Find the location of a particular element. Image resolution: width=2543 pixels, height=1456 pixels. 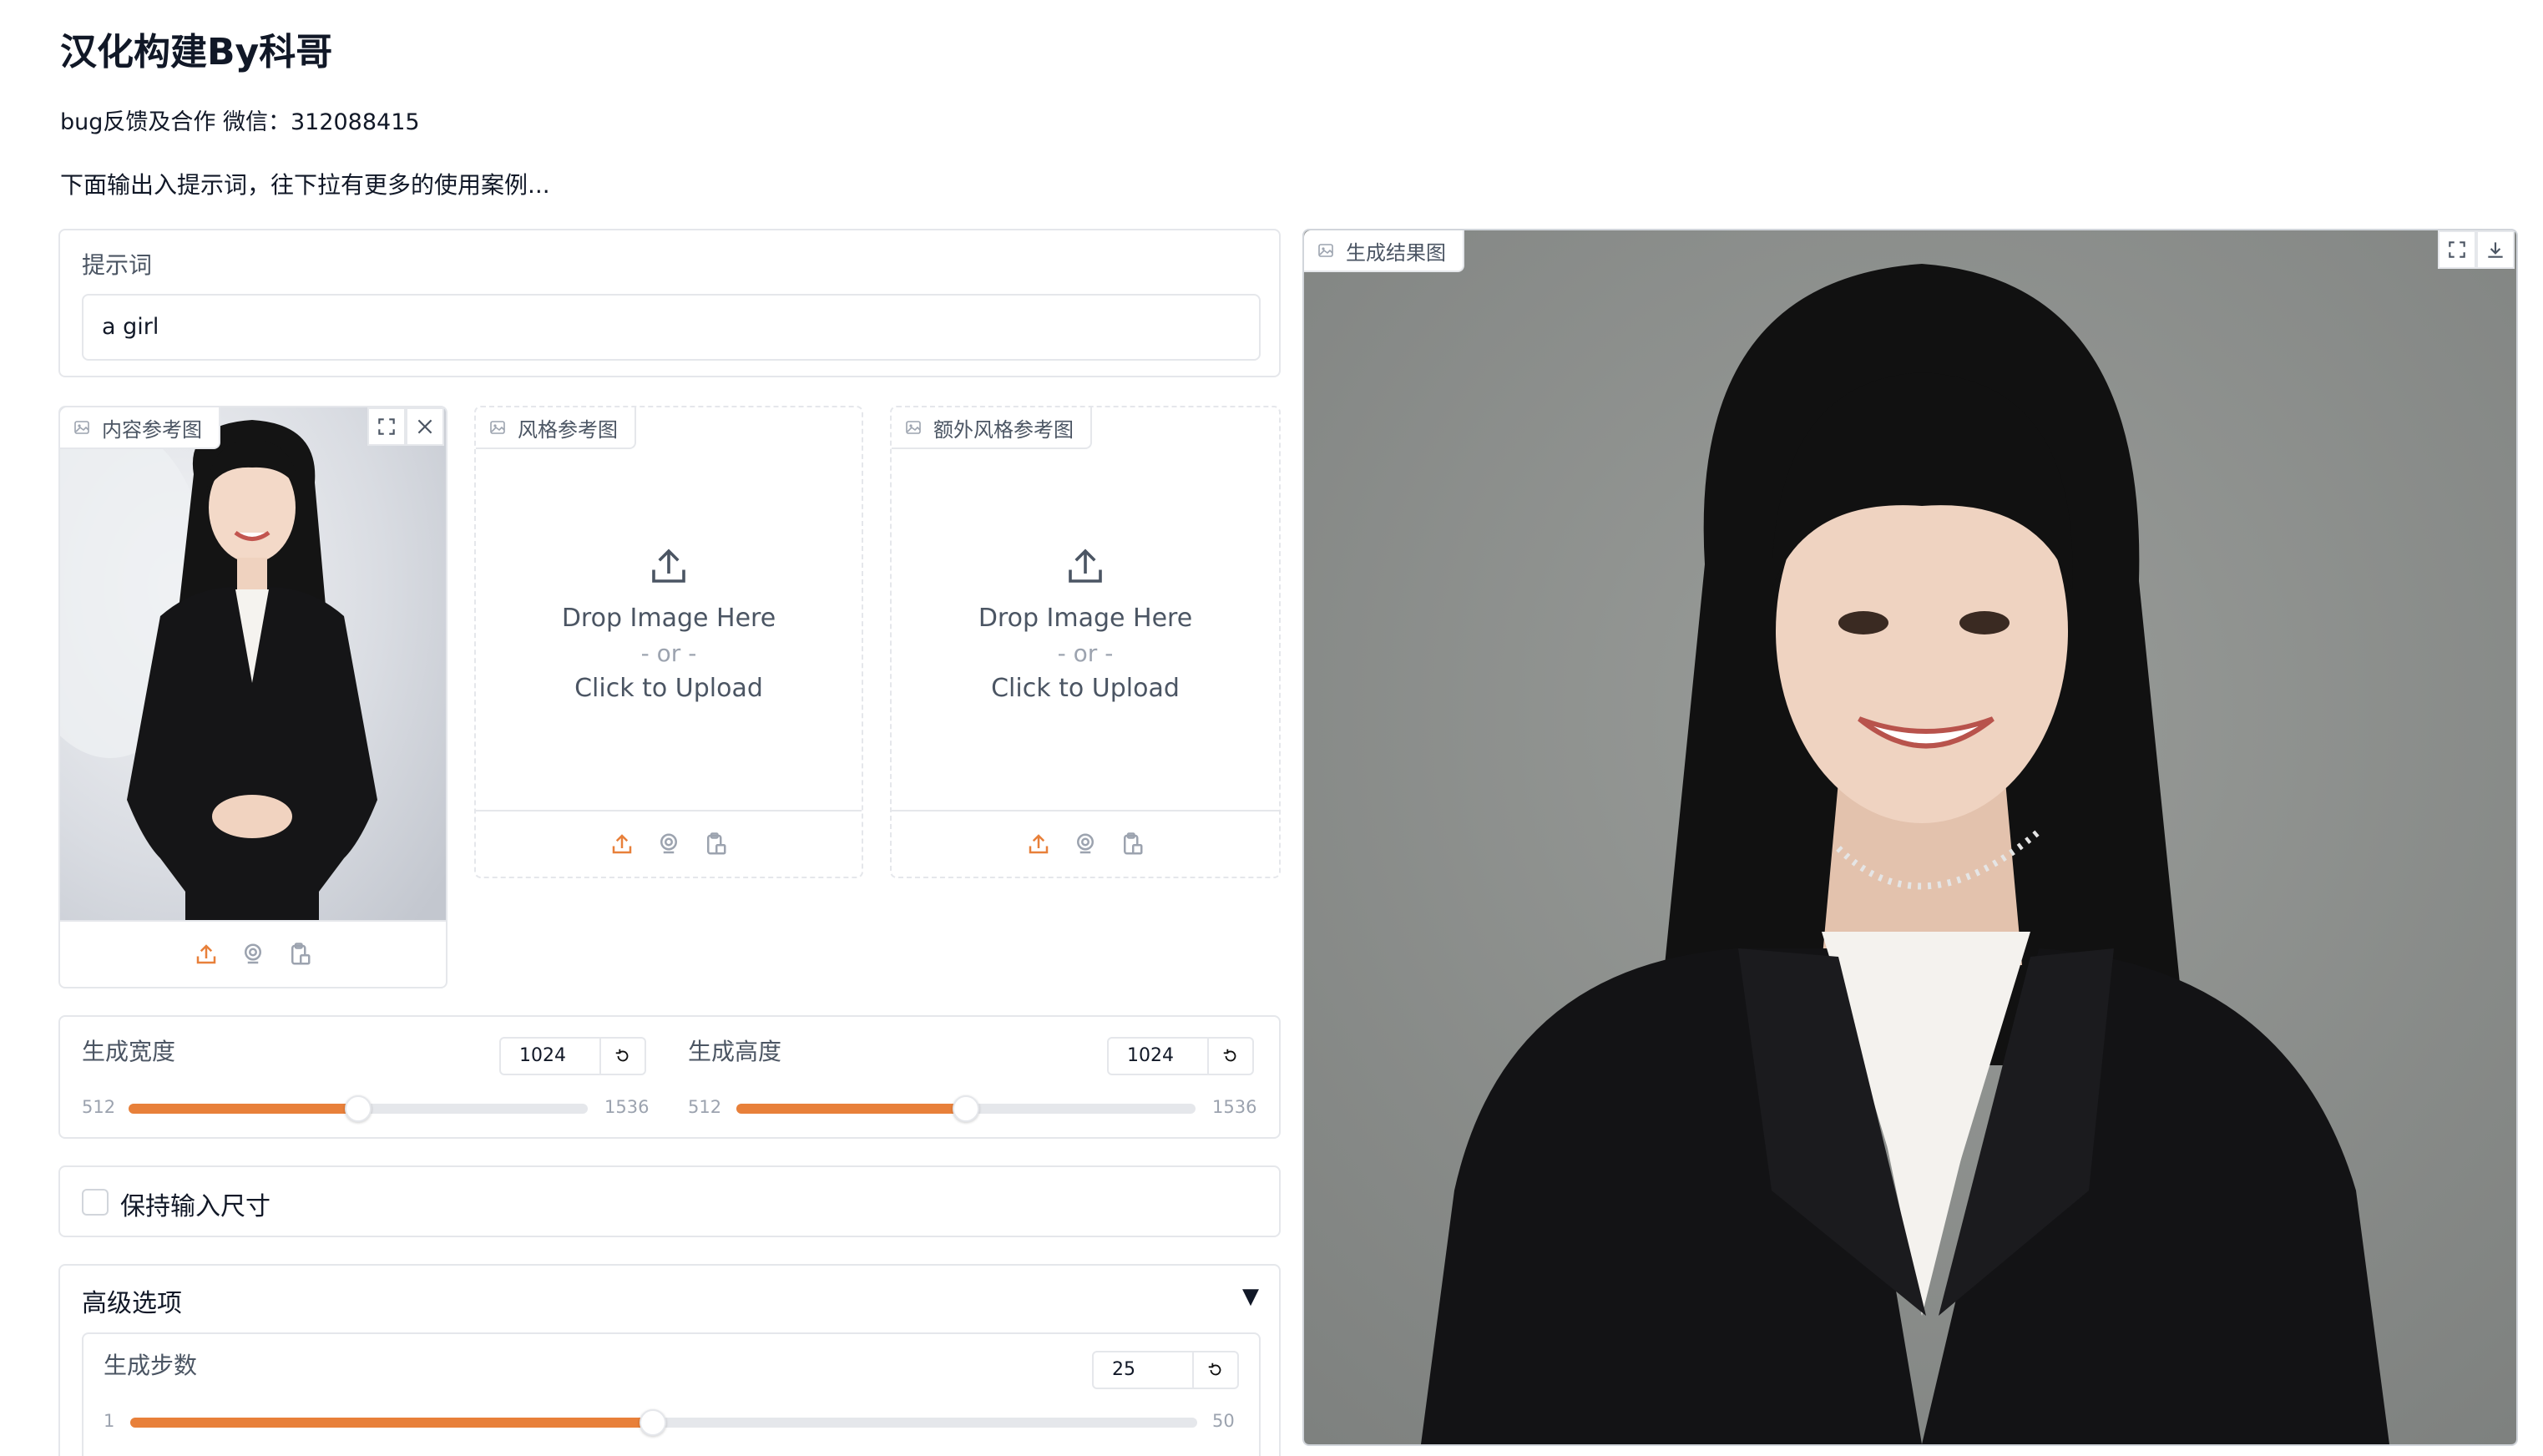

width-number-box: 1024 is located at coordinates (572, 1056).